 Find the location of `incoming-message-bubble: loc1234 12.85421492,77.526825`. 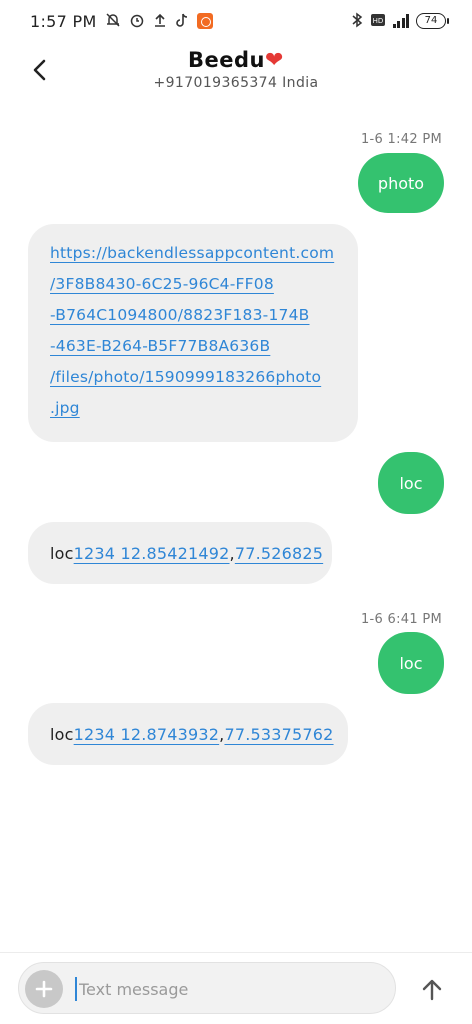

incoming-message-bubble: loc1234 12.85421492,77.526825 is located at coordinates (180, 553).